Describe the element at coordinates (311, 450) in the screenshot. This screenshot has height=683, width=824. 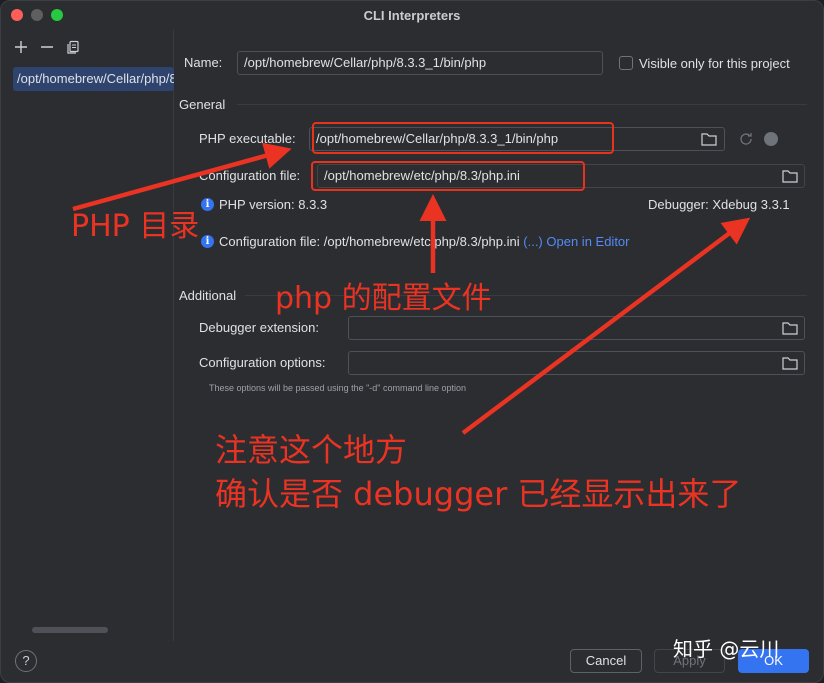
I see `annotation-note-line1: 注意这个地方` at that location.